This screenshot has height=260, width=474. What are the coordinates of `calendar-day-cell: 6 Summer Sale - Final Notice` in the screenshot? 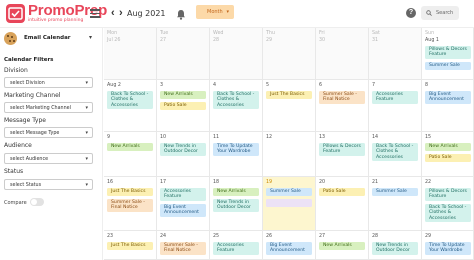 It's located at (342, 106).